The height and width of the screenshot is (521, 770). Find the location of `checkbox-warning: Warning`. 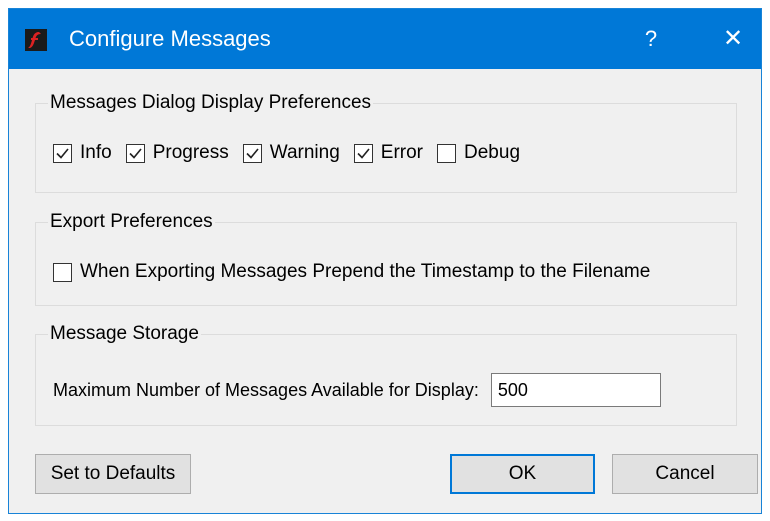

checkbox-warning: Warning is located at coordinates (291, 153).